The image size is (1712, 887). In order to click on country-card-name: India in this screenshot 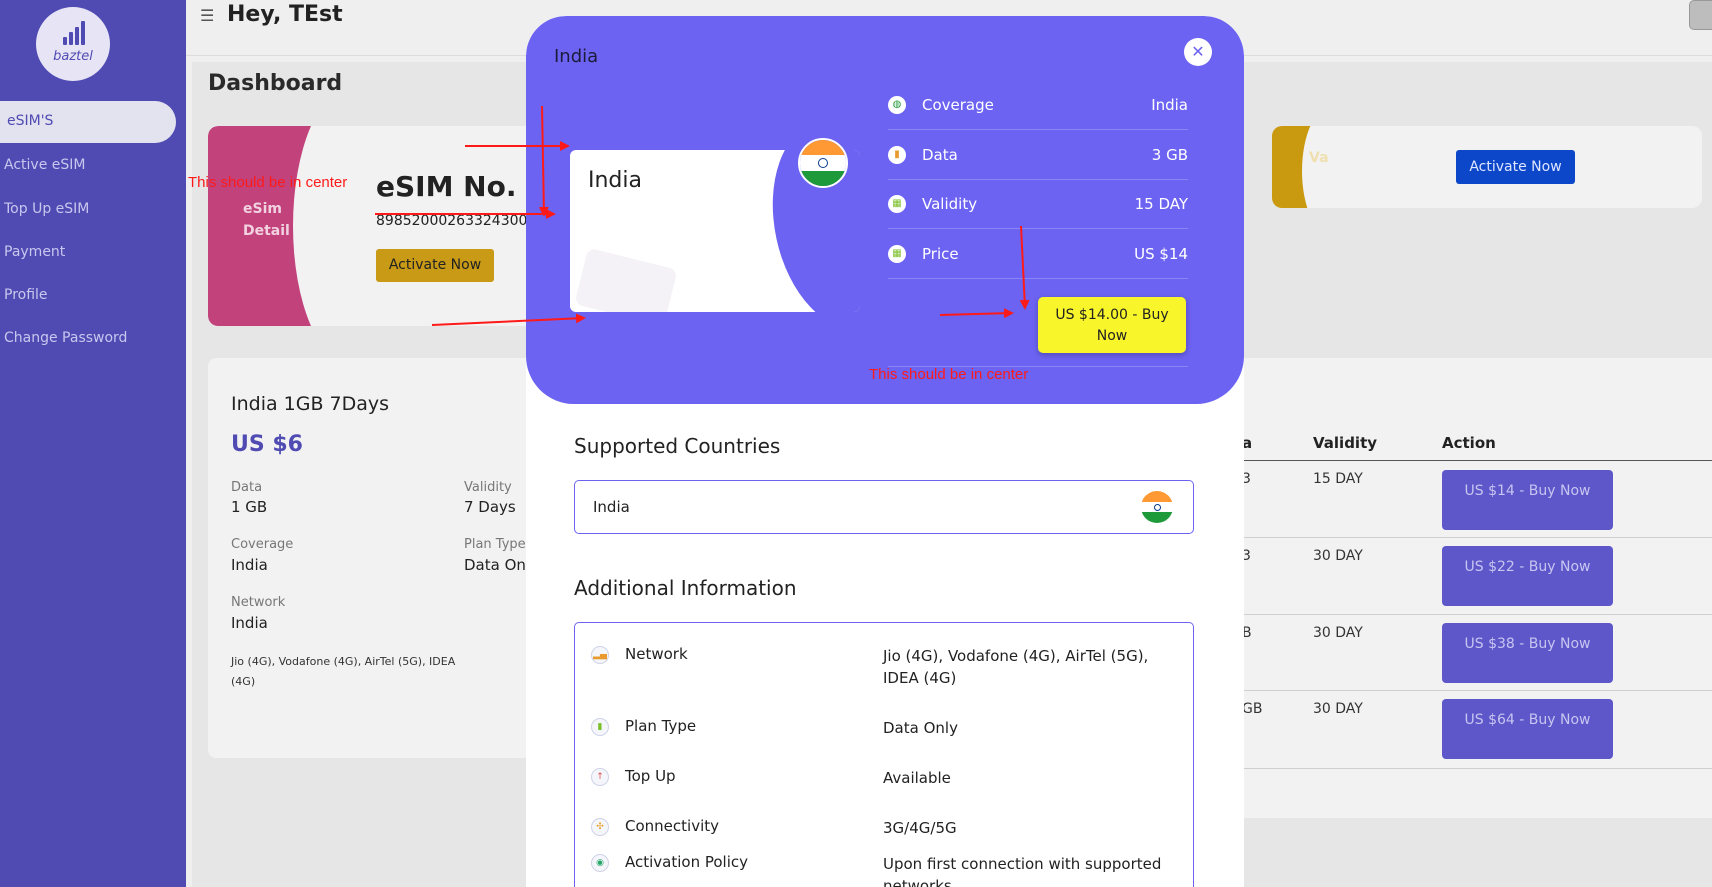, I will do `click(615, 180)`.